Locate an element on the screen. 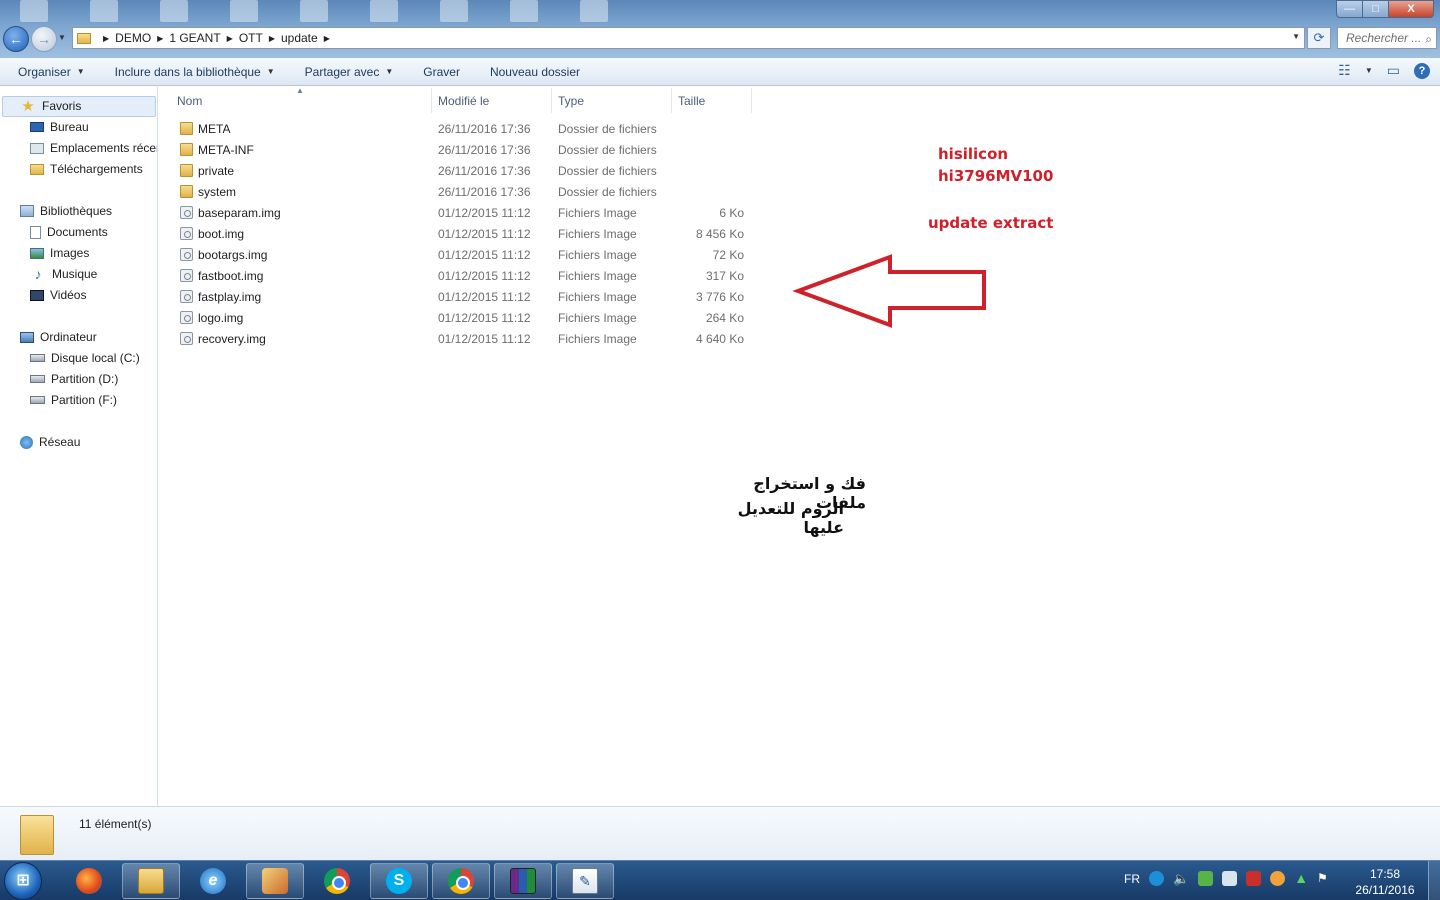 The image size is (1440, 900). show-desktop-button is located at coordinates (1434, 880).